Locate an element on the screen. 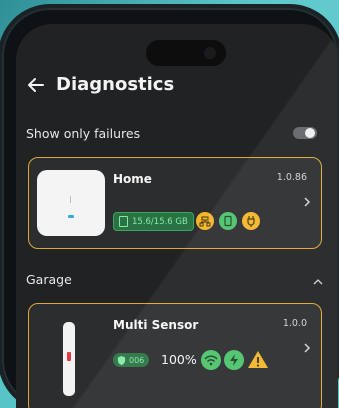 Image resolution: width=339 pixels, height=408 pixels. camera-icon is located at coordinates (210, 53).